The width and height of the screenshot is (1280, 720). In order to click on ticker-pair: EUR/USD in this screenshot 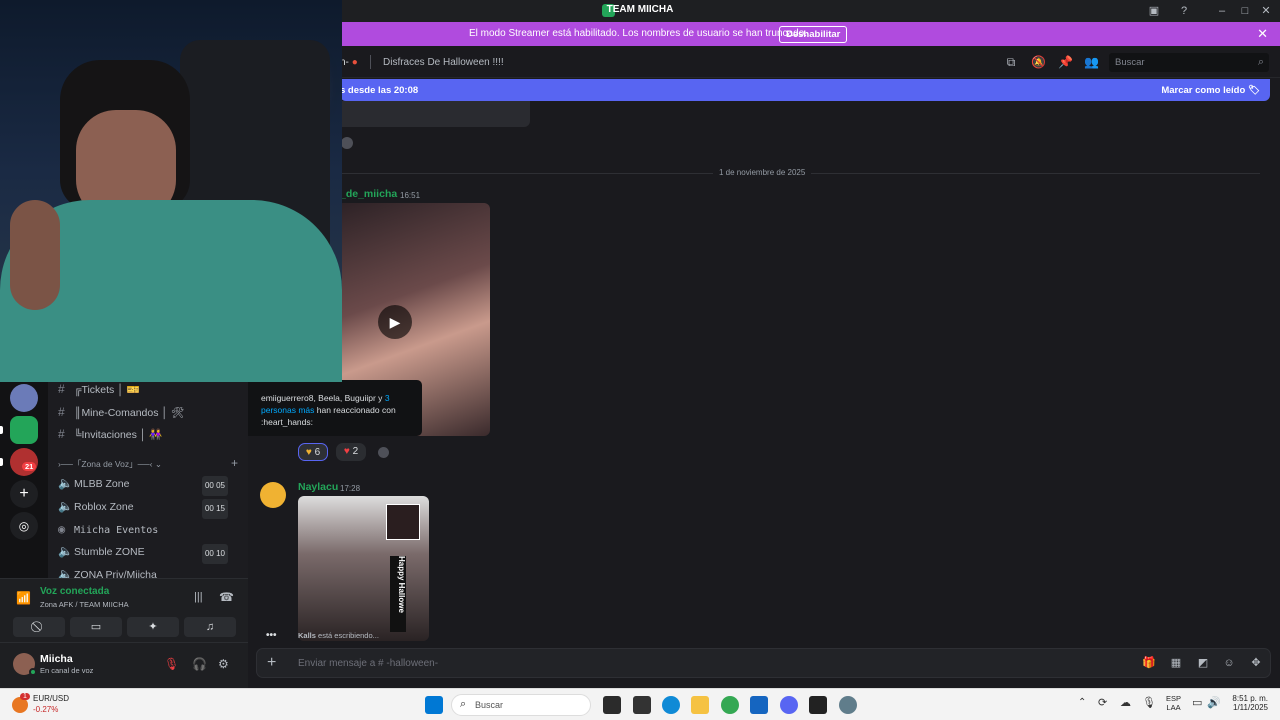, I will do `click(51, 698)`.